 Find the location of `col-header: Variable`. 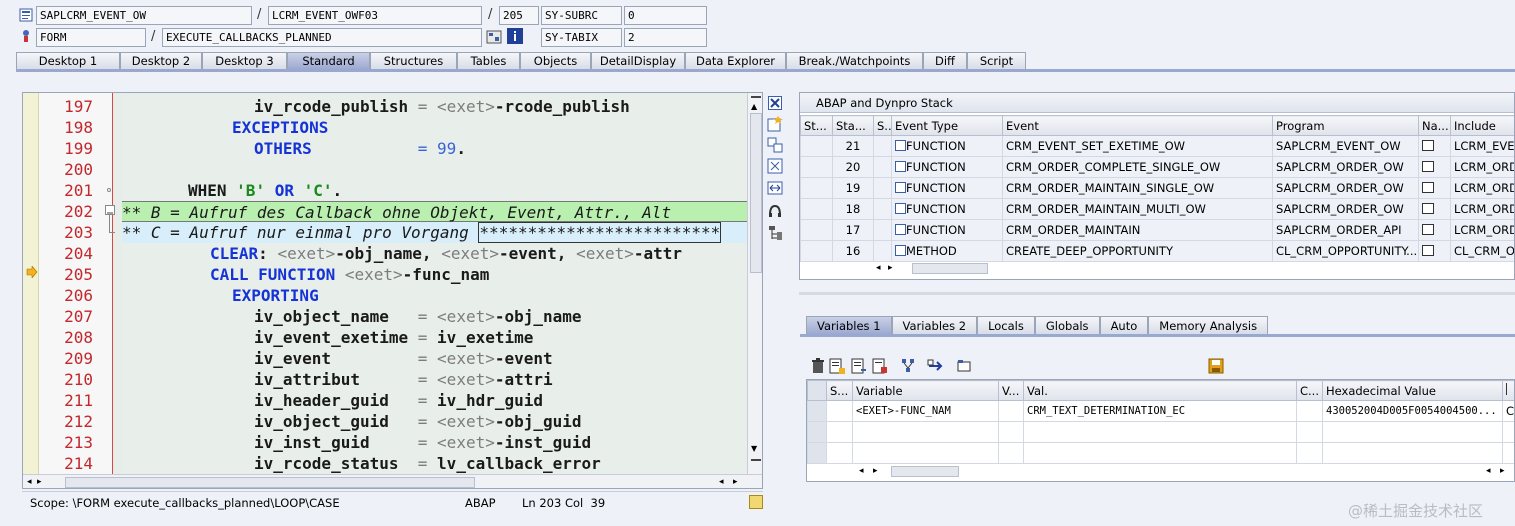

col-header: Variable is located at coordinates (925, 390).